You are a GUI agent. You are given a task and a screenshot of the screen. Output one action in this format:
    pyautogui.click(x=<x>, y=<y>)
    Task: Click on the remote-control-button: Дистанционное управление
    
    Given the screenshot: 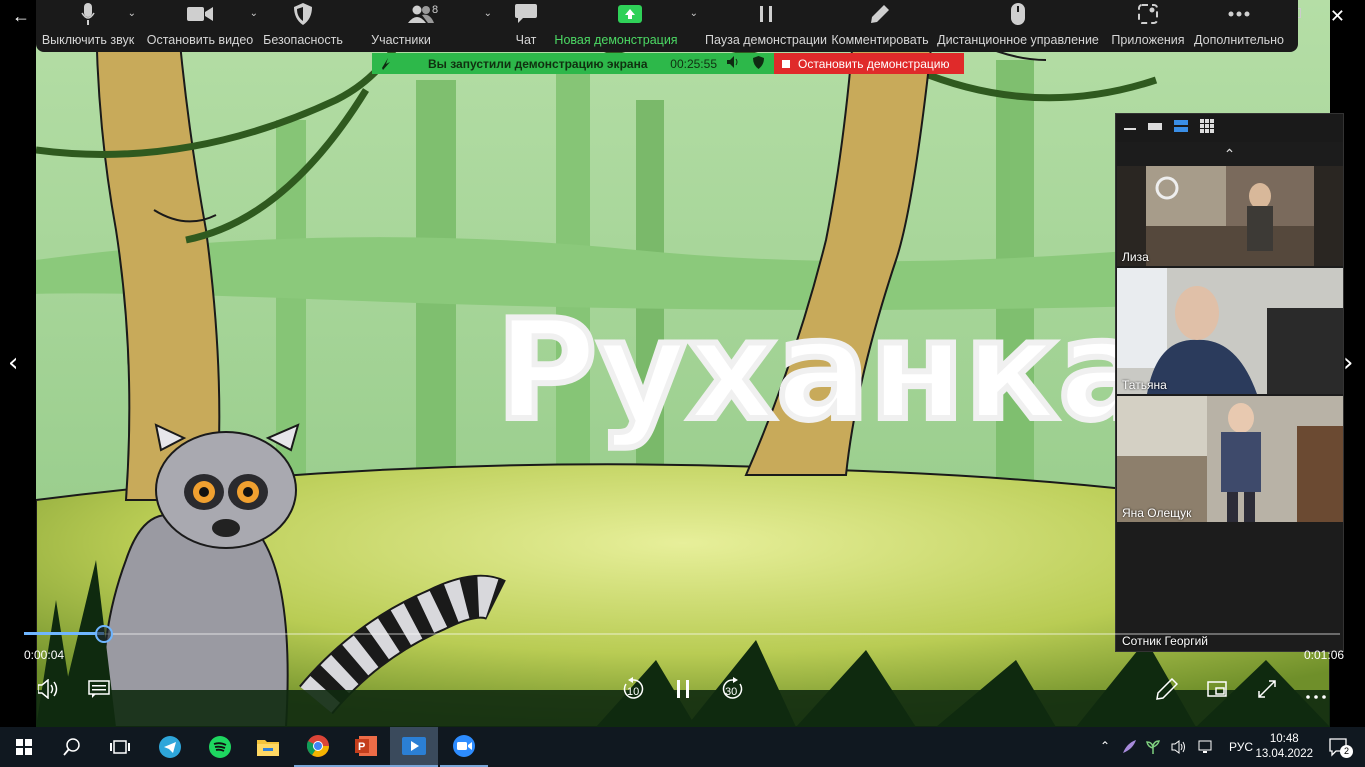 What is the action you would take?
    pyautogui.click(x=1018, y=26)
    